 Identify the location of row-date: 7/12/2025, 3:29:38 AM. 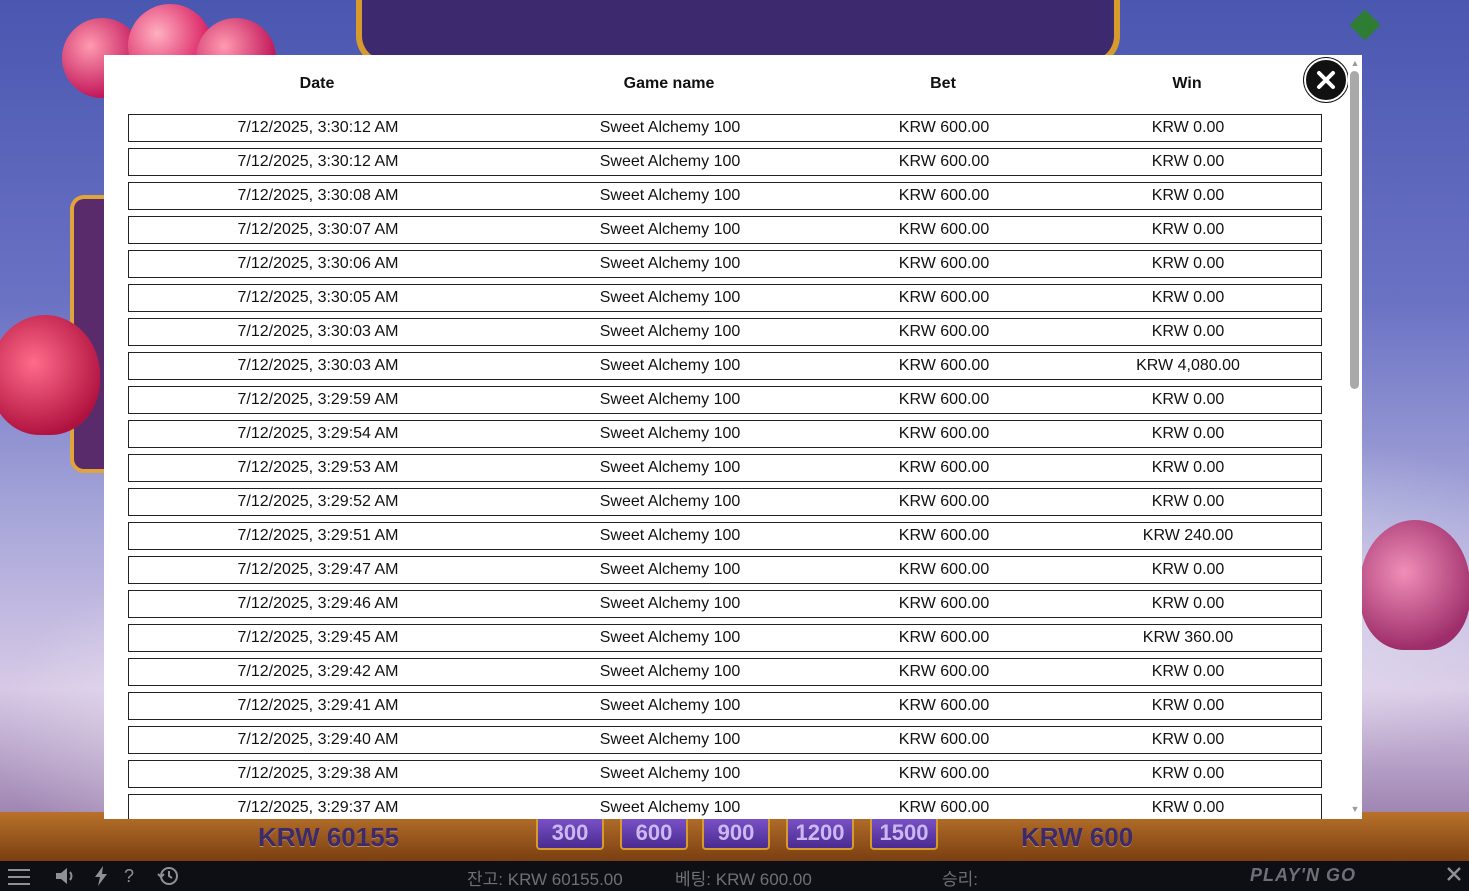
(318, 773).